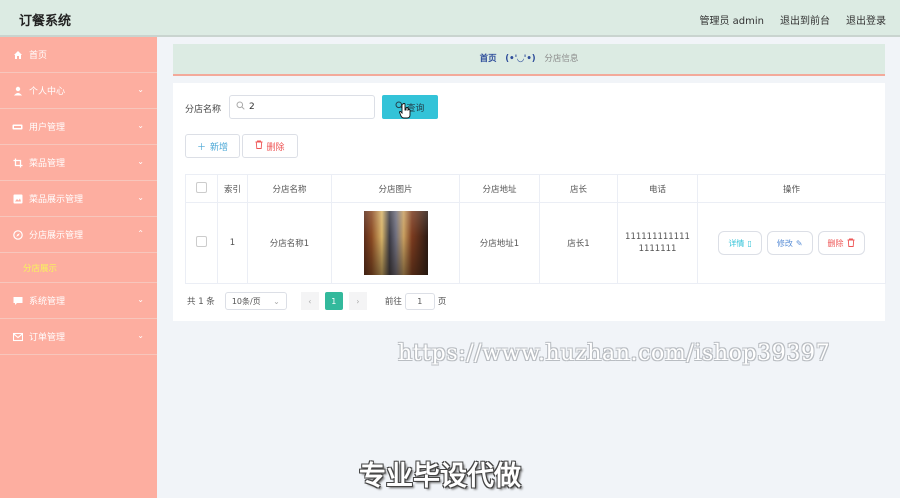 This screenshot has height=498, width=900. Describe the element at coordinates (140, 233) in the screenshot. I see `chevron-up-icon: ⌃` at that location.